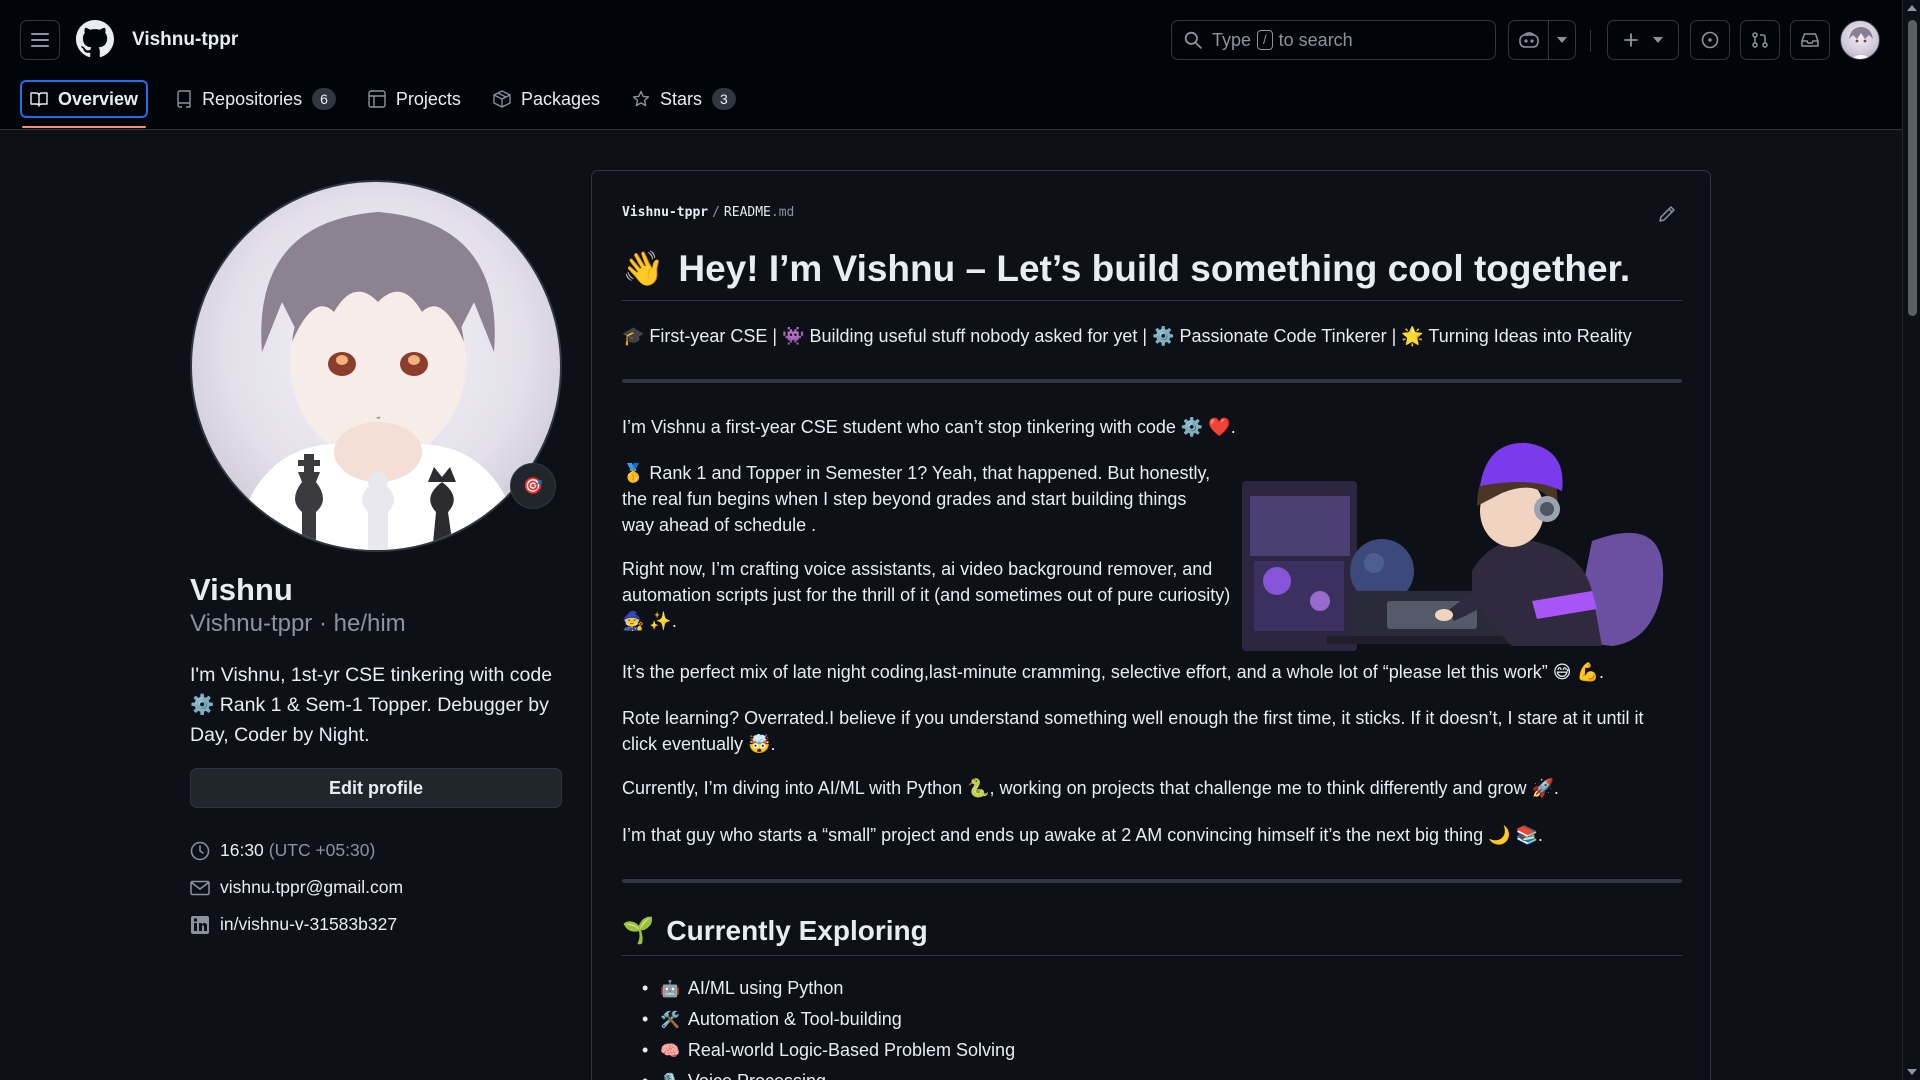 The image size is (1920, 1080). What do you see at coordinates (185, 40) in the screenshot?
I see `header-username: Vishnu-tppr` at bounding box center [185, 40].